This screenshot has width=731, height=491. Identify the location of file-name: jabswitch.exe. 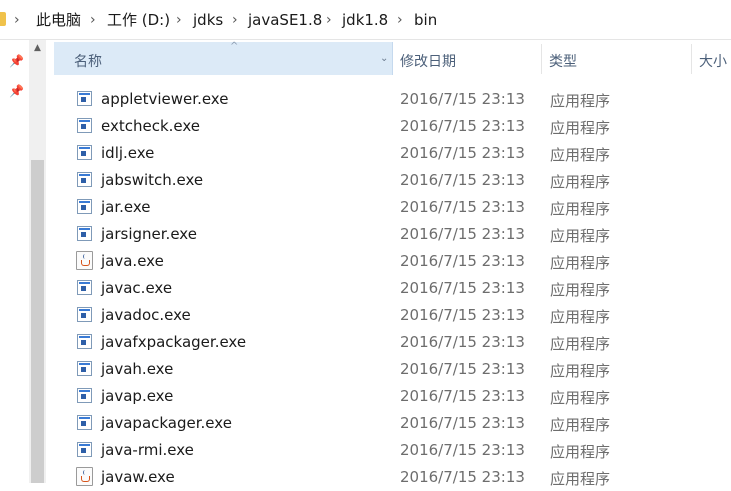
(152, 180).